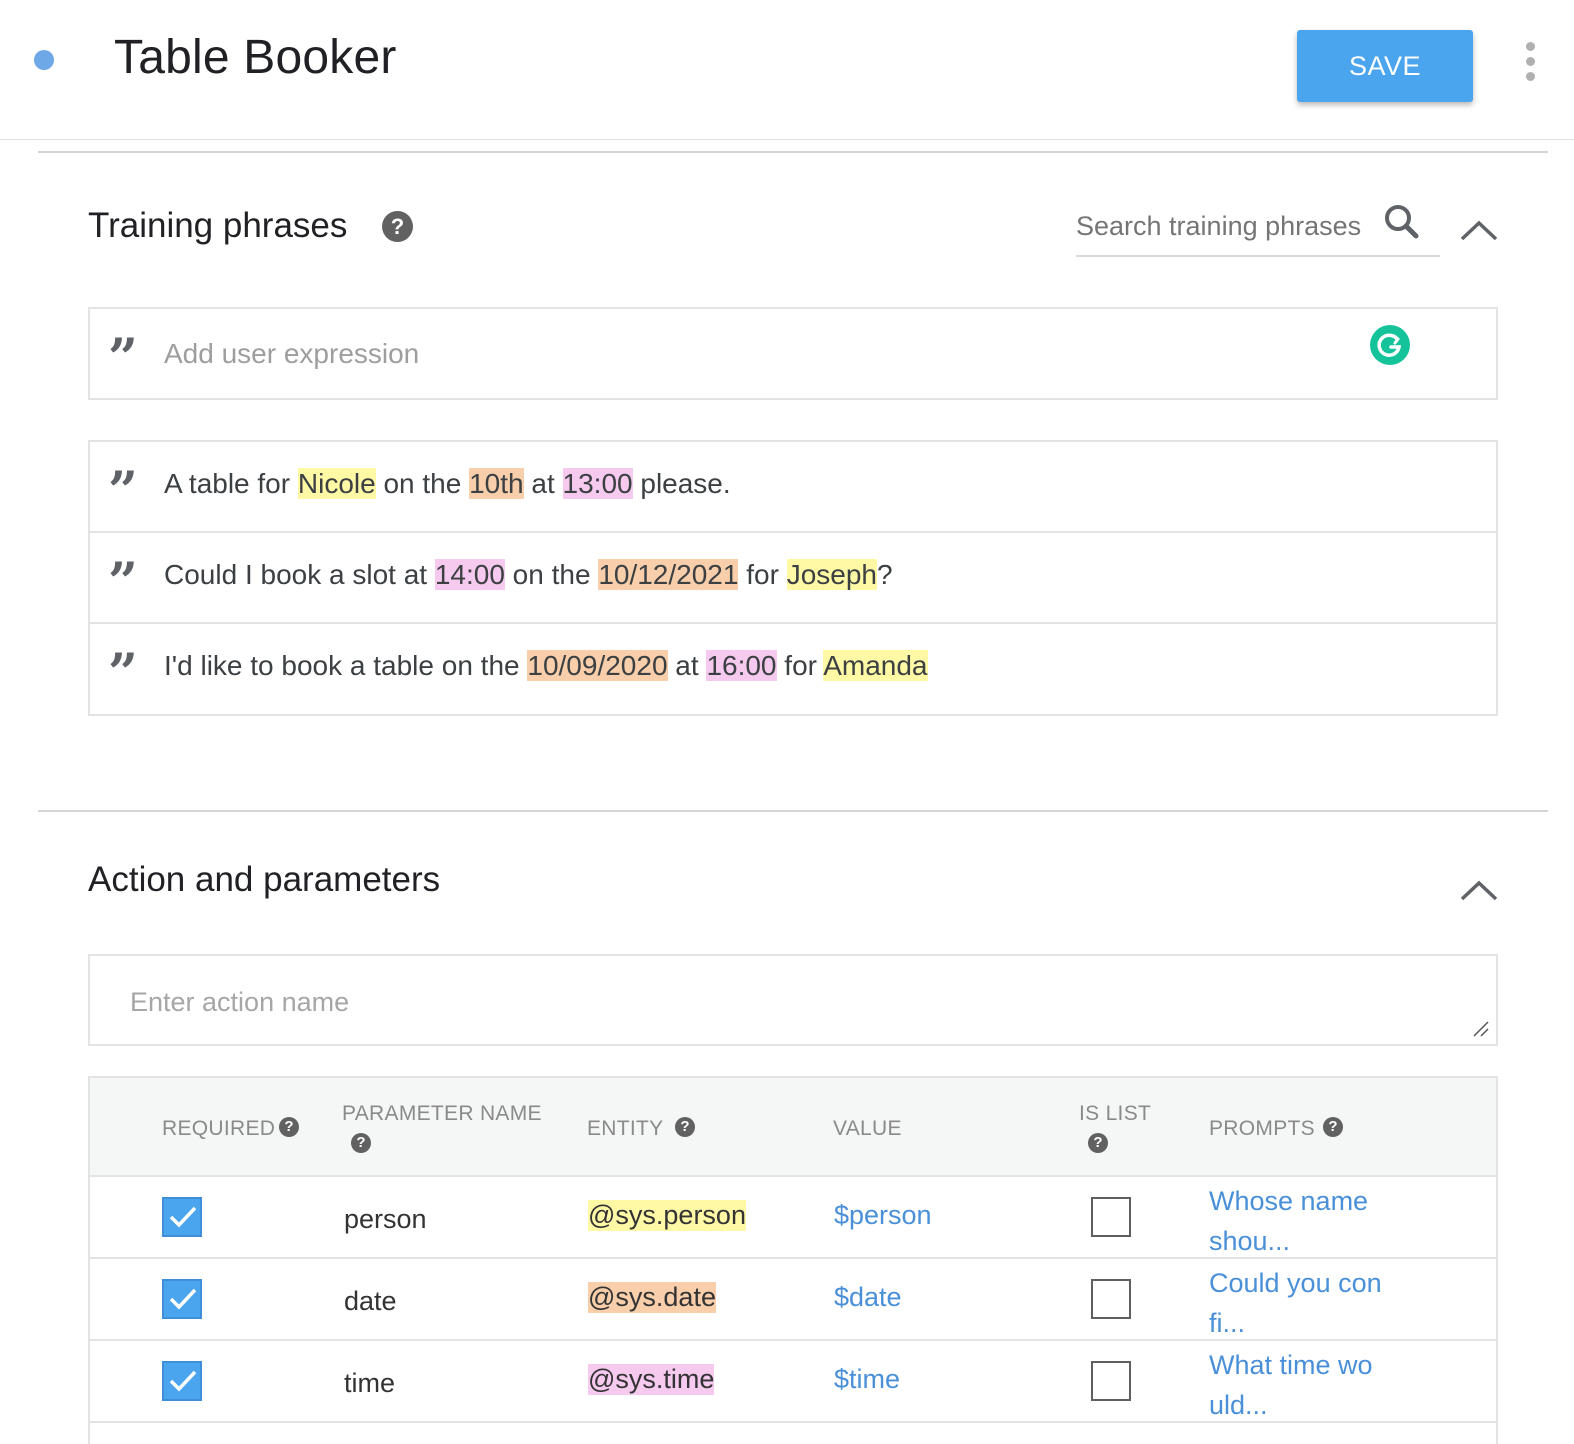 Image resolution: width=1574 pixels, height=1444 pixels. I want to click on column-header-value: VALUE, so click(867, 1128).